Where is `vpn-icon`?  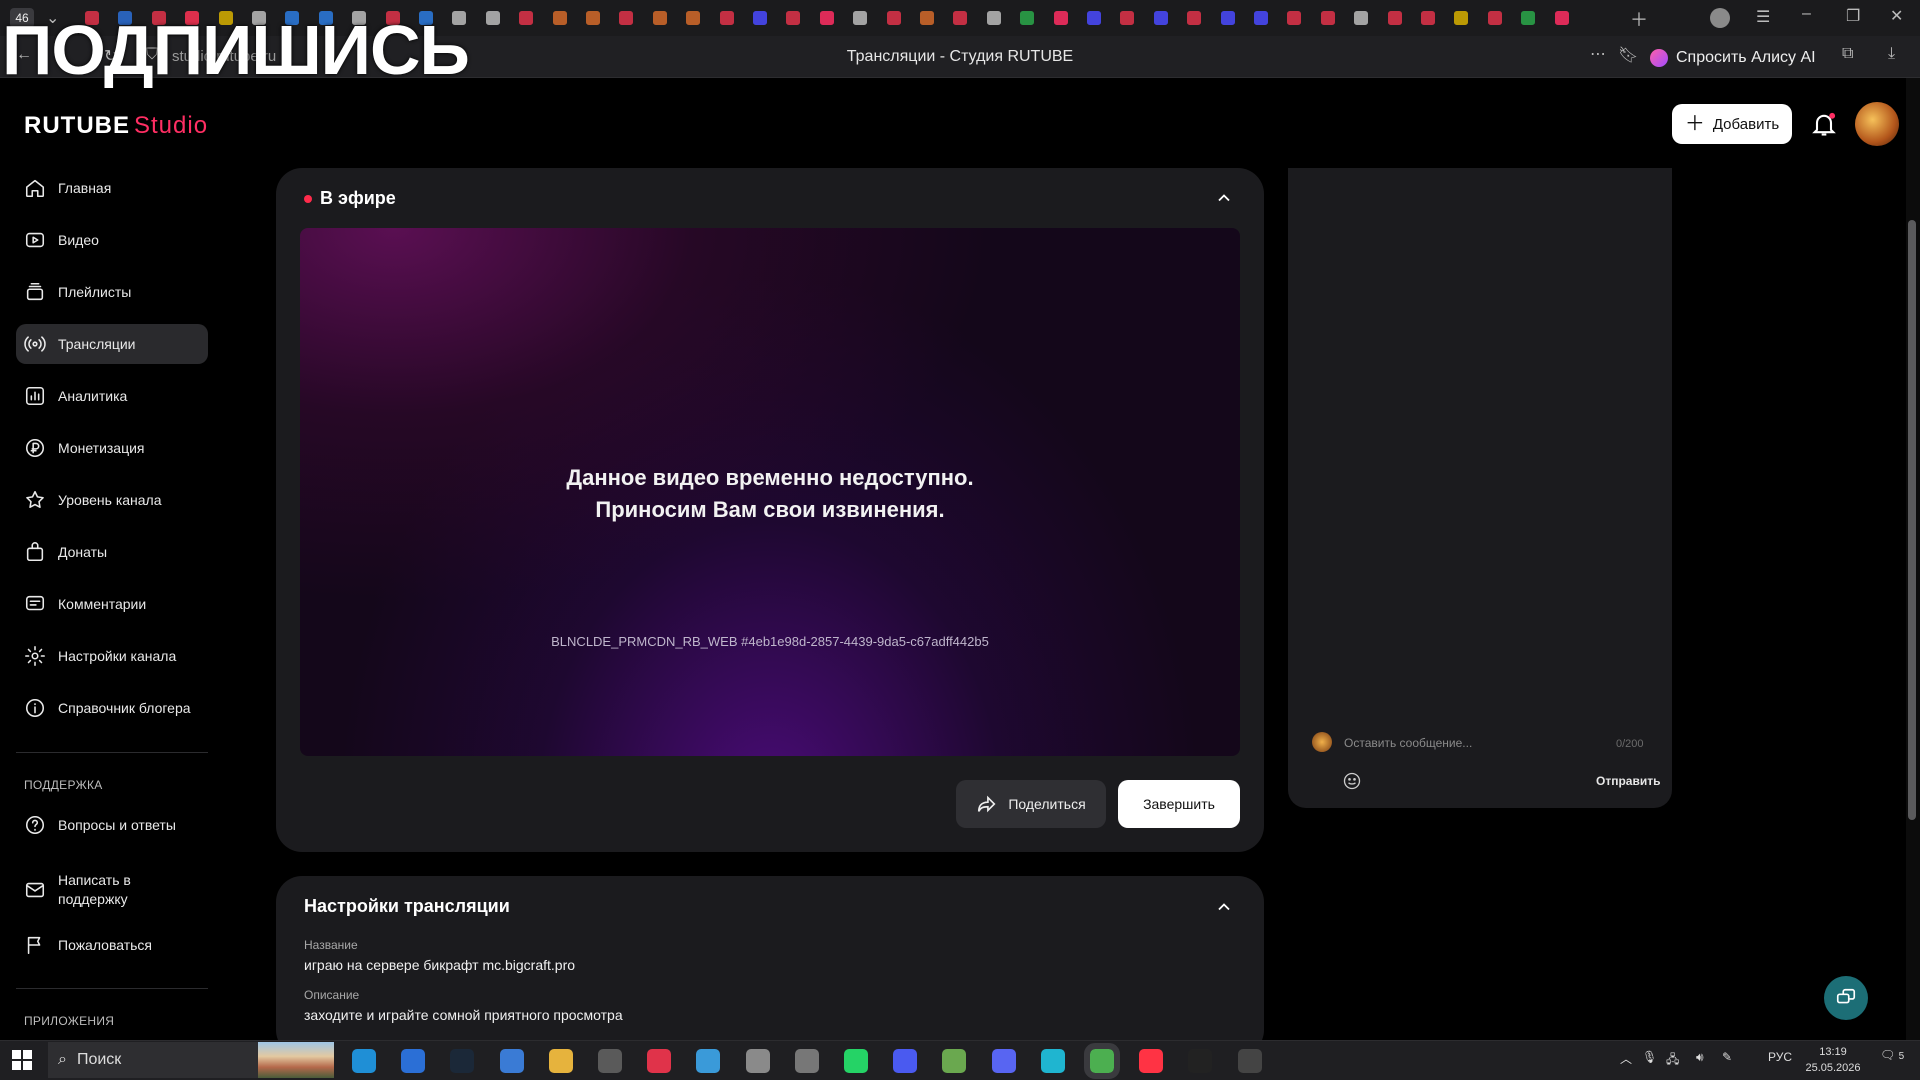 vpn-icon is located at coordinates (905, 1061).